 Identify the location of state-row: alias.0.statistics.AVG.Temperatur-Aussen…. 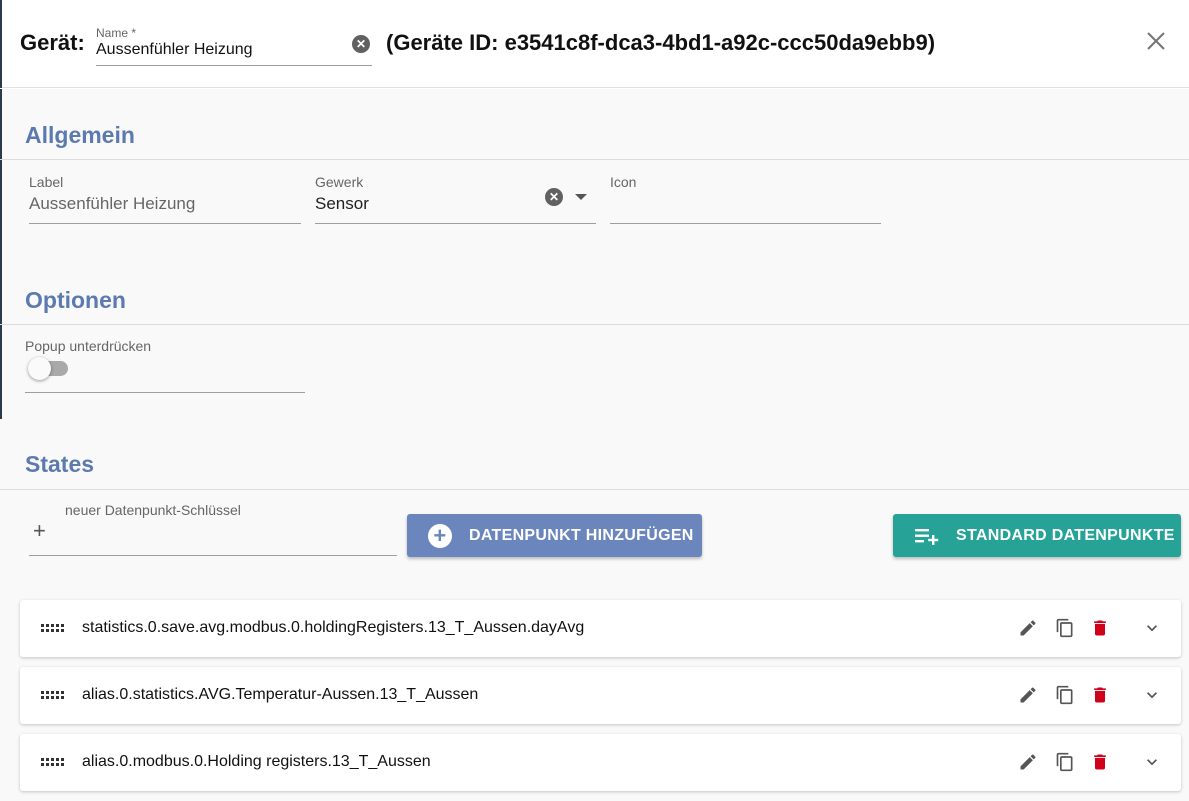
(600, 695).